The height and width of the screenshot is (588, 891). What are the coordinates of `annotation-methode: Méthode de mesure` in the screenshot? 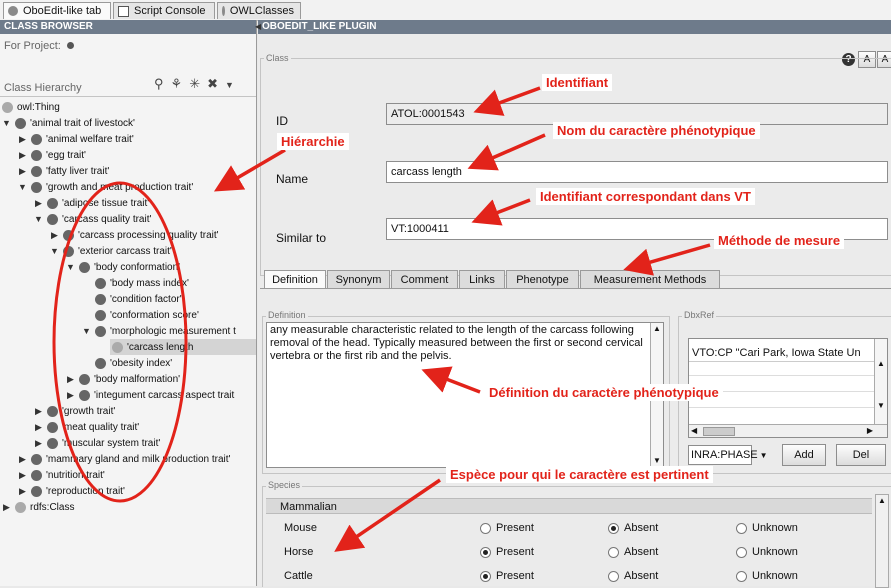 It's located at (779, 240).